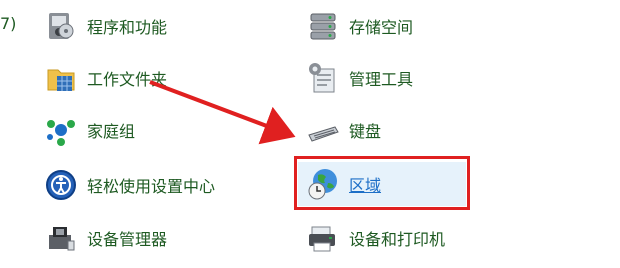 The width and height of the screenshot is (620, 268). I want to click on keyboard-icon, so click(323, 130).